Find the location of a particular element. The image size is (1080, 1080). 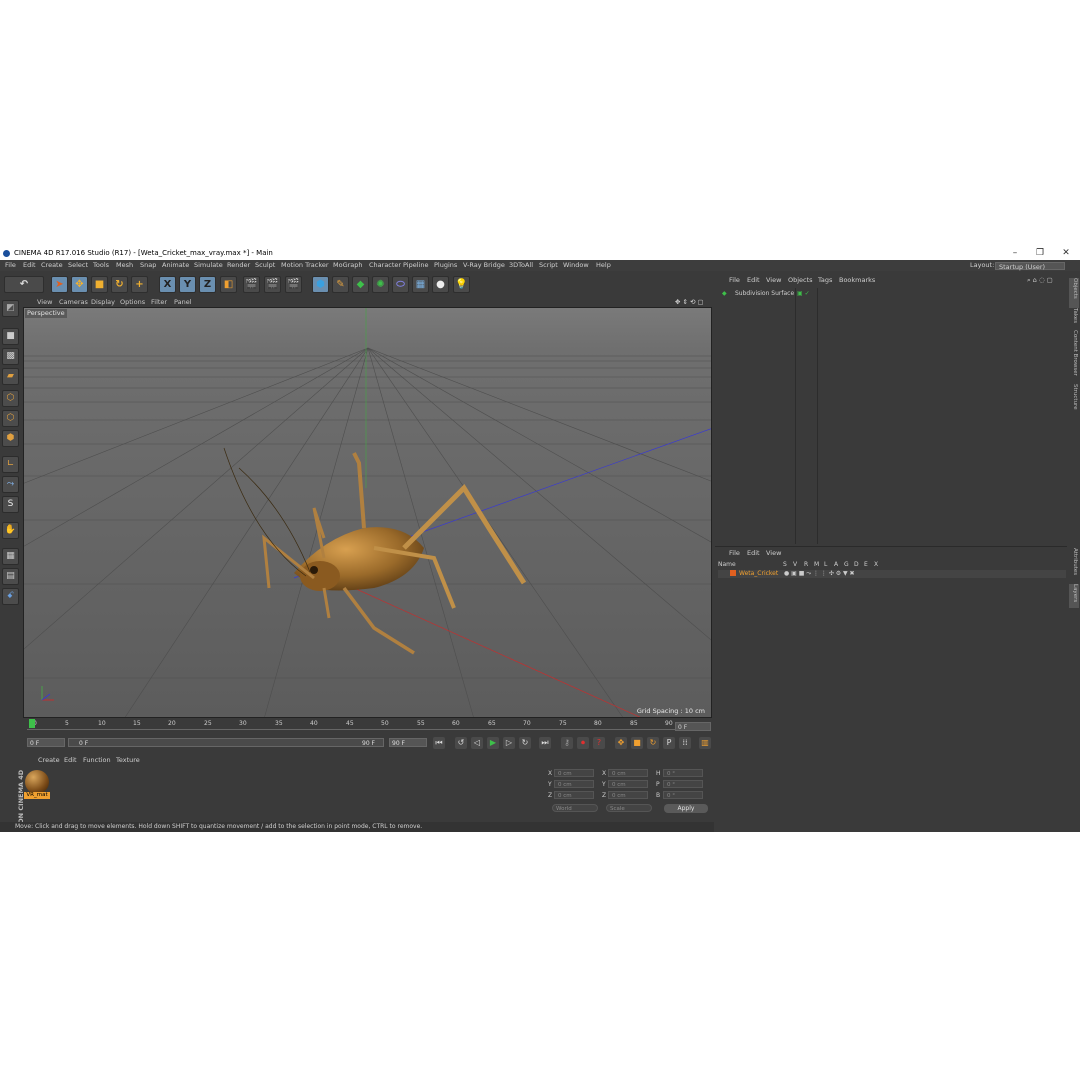

texture-mode-button: ▩ is located at coordinates (10, 356).